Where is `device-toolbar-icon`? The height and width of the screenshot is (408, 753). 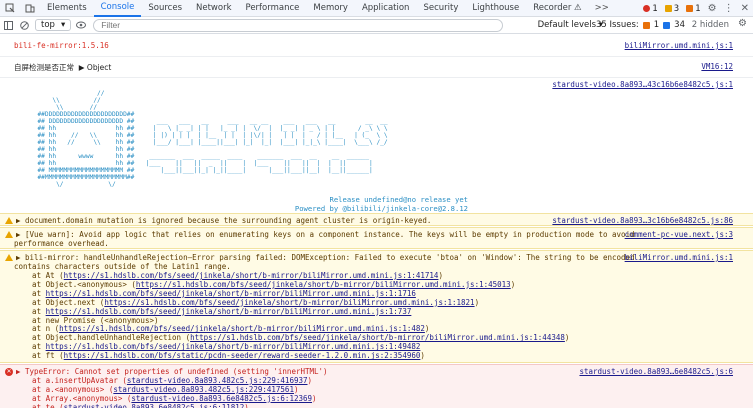 device-toolbar-icon is located at coordinates (30, 8).